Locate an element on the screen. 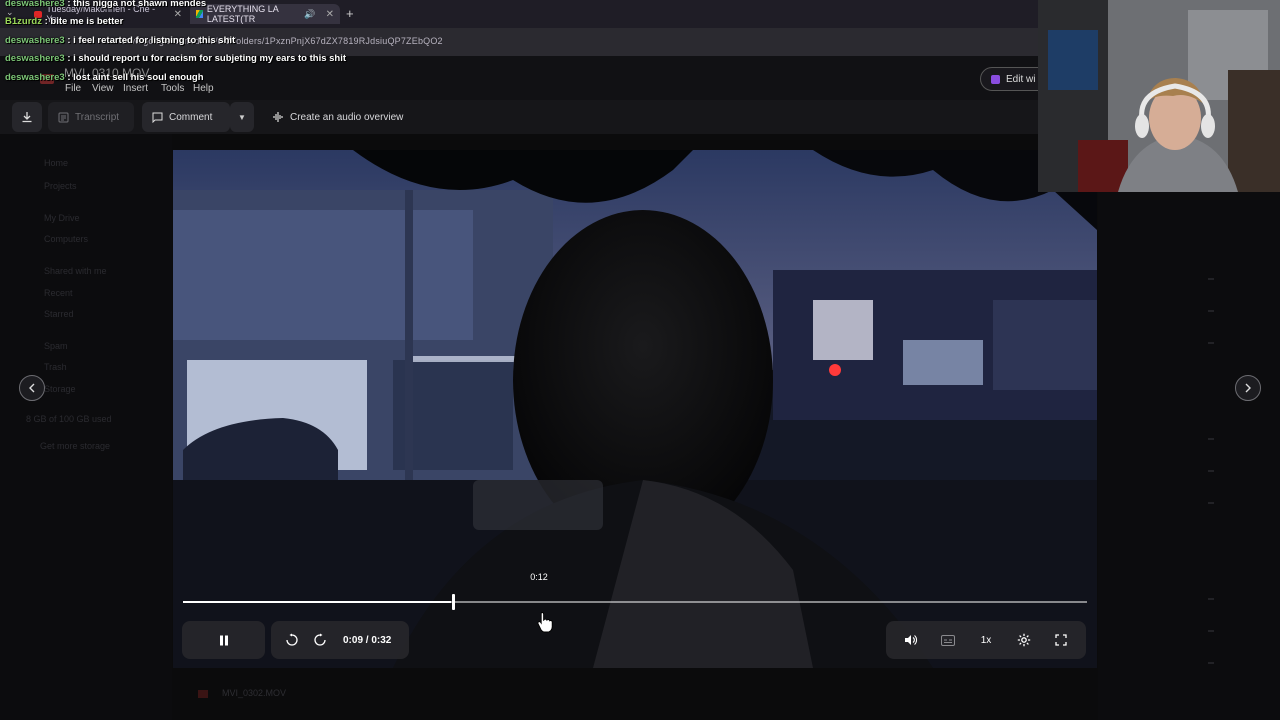 This screenshot has height=720, width=1280. sidebar-item-spam: Spam is located at coordinates (56, 346).